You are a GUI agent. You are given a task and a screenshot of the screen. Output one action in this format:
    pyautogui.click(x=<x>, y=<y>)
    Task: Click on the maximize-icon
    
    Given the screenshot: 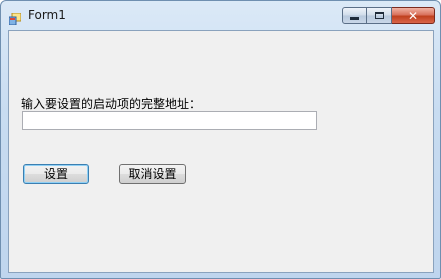 What is the action you would take?
    pyautogui.click(x=379, y=15)
    